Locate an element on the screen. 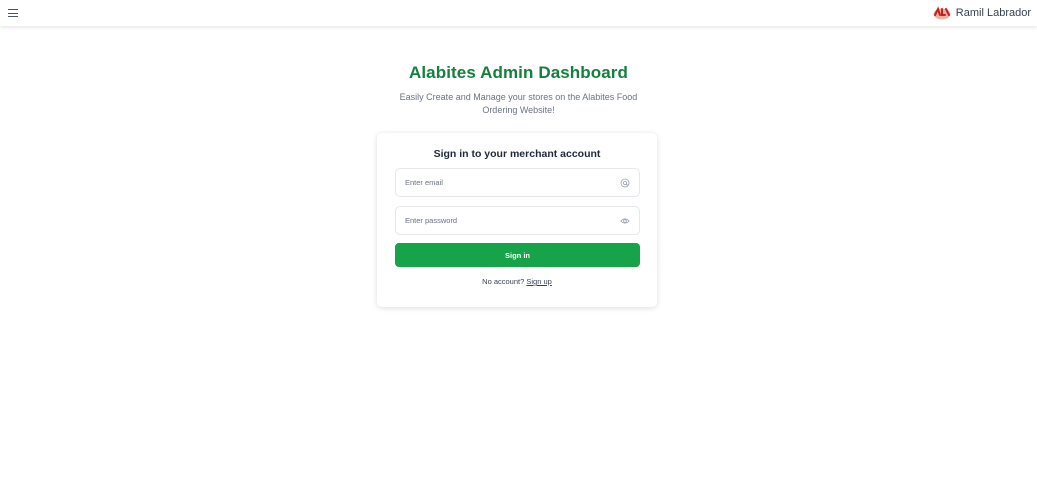 Image resolution: width=1037 pixels, height=497 pixels. email-field is located at coordinates (517, 182).